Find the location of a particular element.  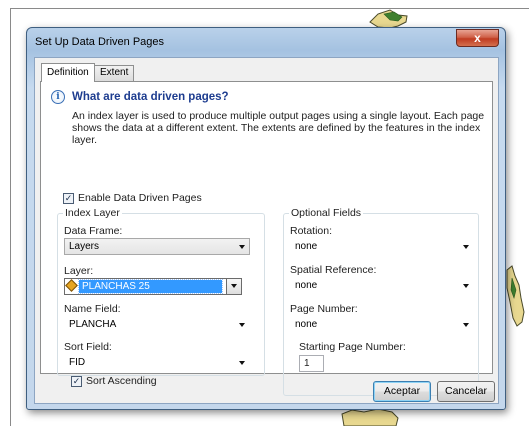

map-polygon-top is located at coordinates (388, 19).